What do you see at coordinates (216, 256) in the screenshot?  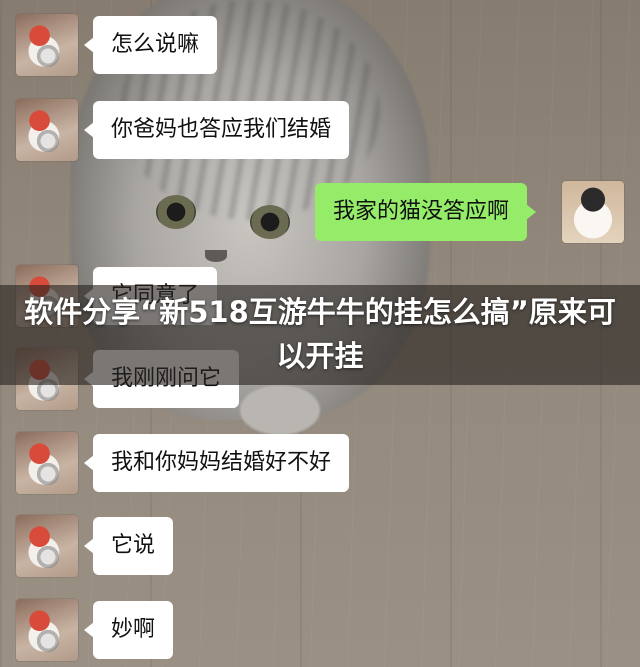 I see `cat-nose` at bounding box center [216, 256].